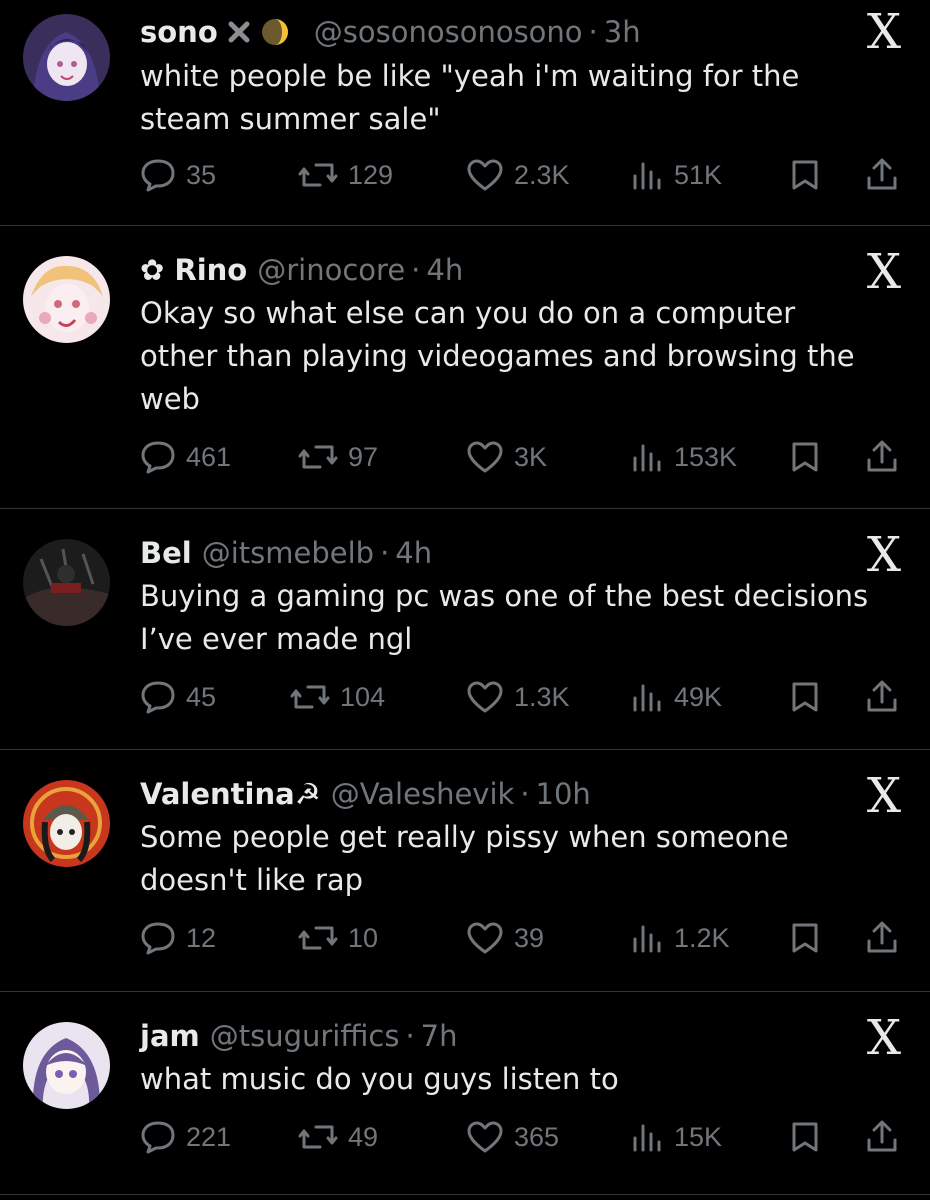 The height and width of the screenshot is (1200, 930). What do you see at coordinates (676, 175) in the screenshot?
I see `views-button: 51K` at bounding box center [676, 175].